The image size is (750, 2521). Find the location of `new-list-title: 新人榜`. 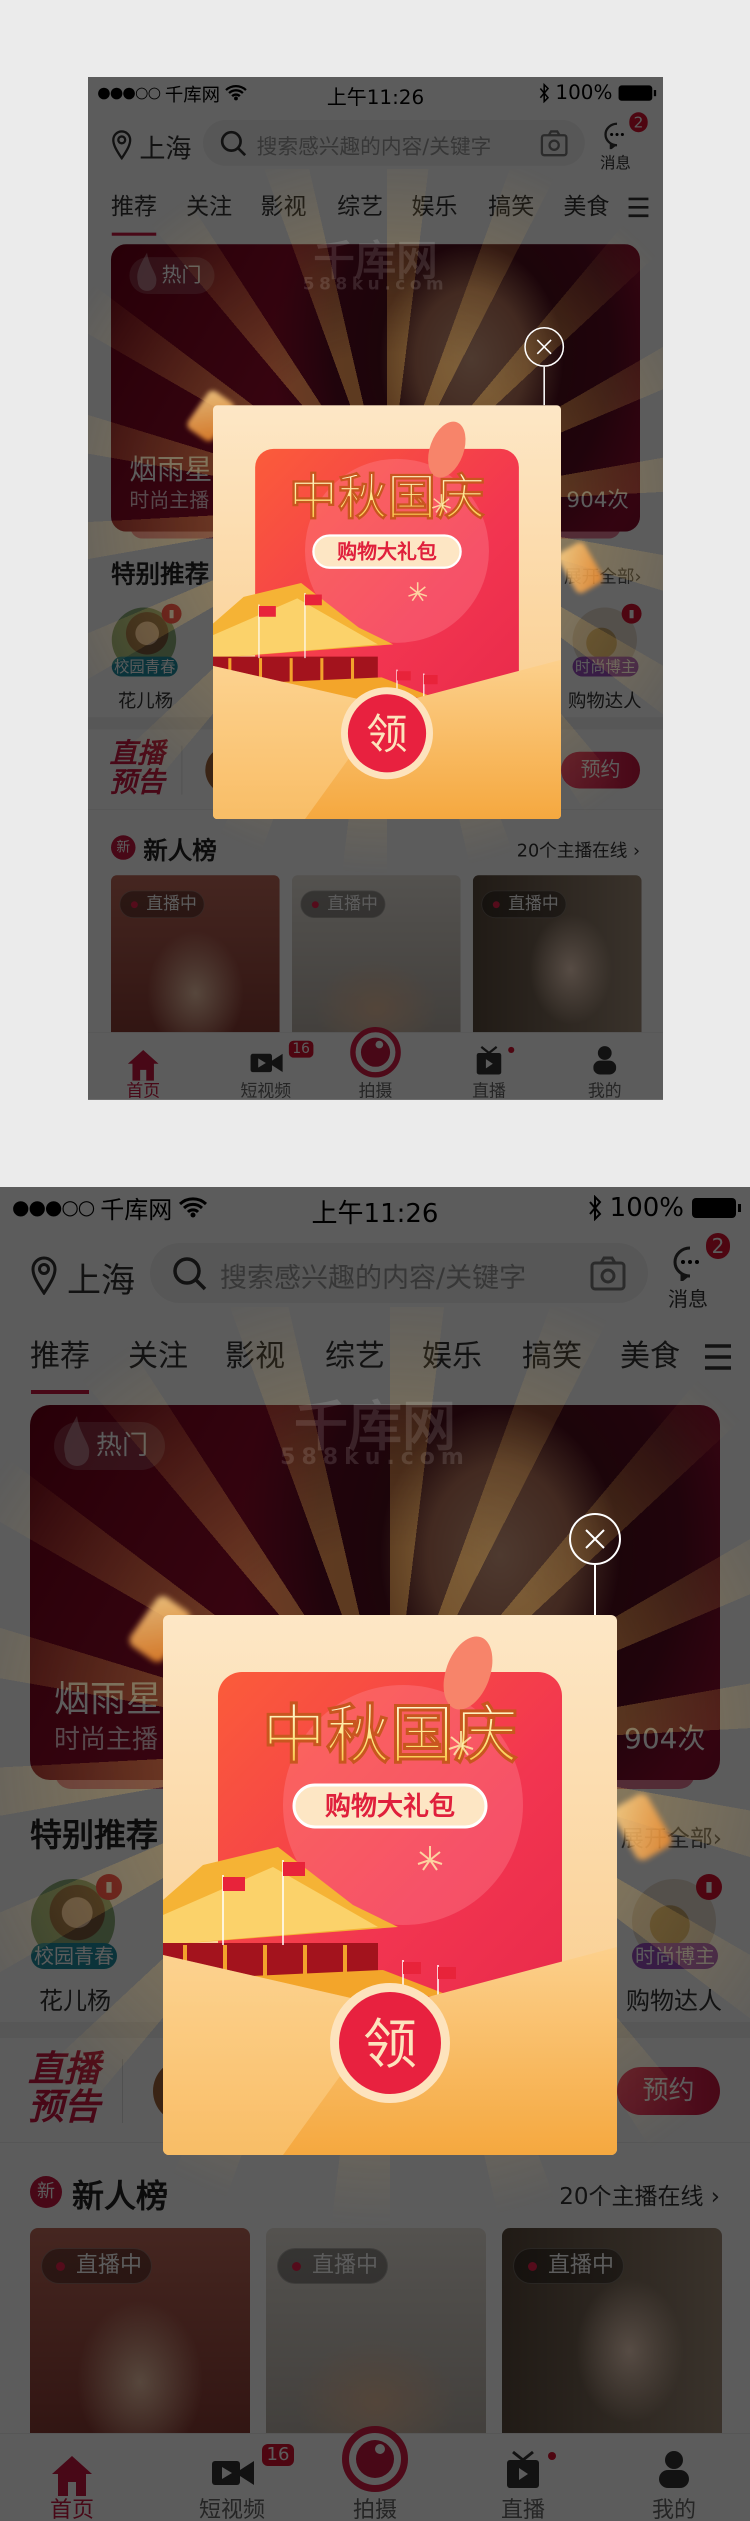

new-list-title: 新人榜 is located at coordinates (120, 2196).